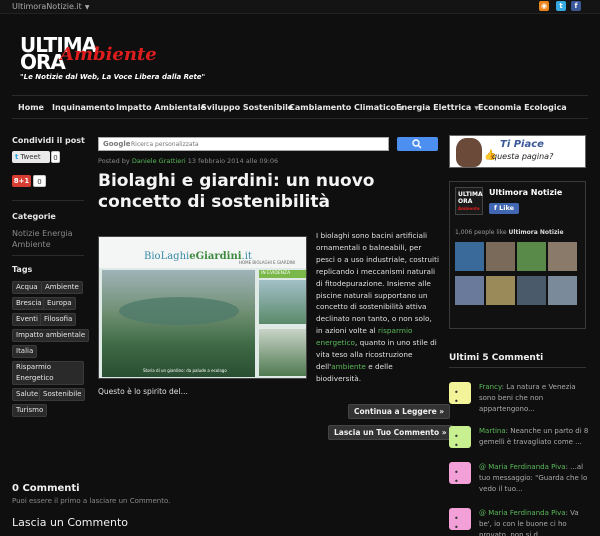  What do you see at coordinates (51, 335) in the screenshot?
I see `tag-impatto-ambientale: Impatto ambientale` at bounding box center [51, 335].